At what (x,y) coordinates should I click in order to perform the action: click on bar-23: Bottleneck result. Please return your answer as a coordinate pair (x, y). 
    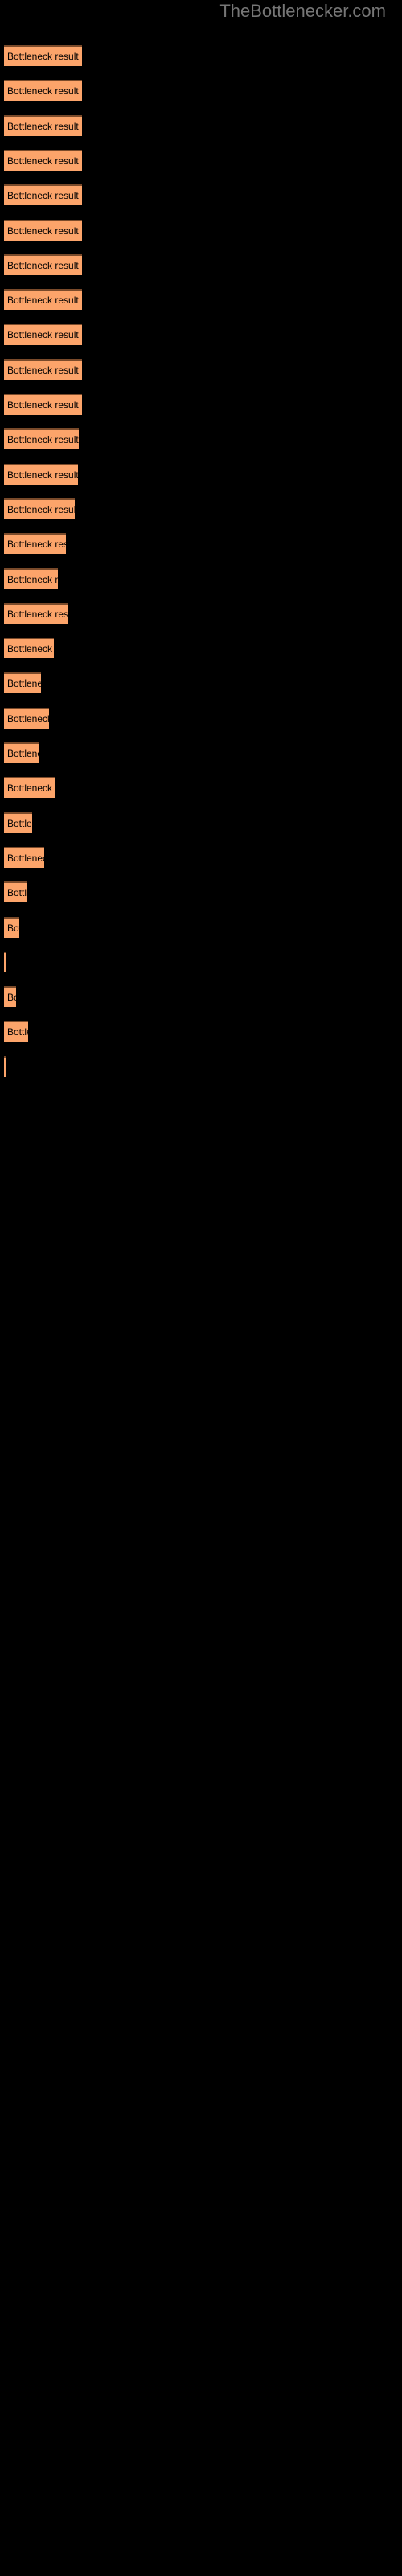
    Looking at the image, I should click on (18, 822).